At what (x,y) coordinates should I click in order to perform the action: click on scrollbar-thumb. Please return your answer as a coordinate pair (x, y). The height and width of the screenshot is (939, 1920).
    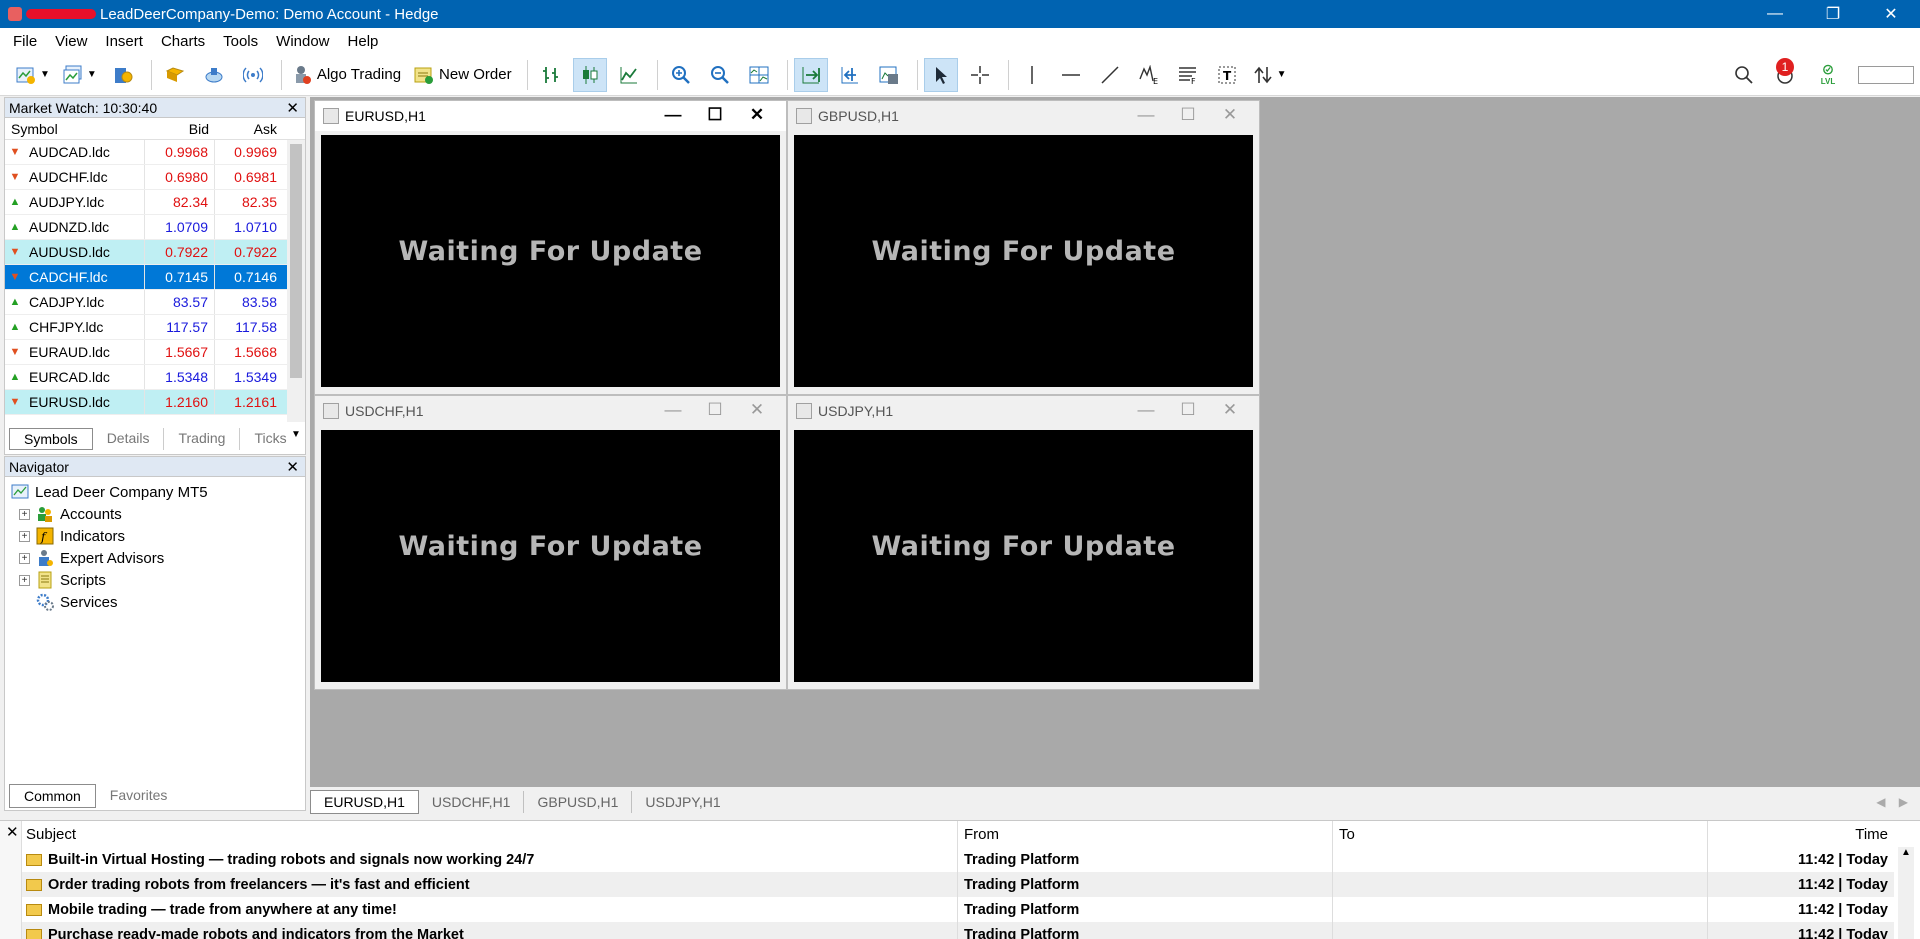
    Looking at the image, I should click on (296, 261).